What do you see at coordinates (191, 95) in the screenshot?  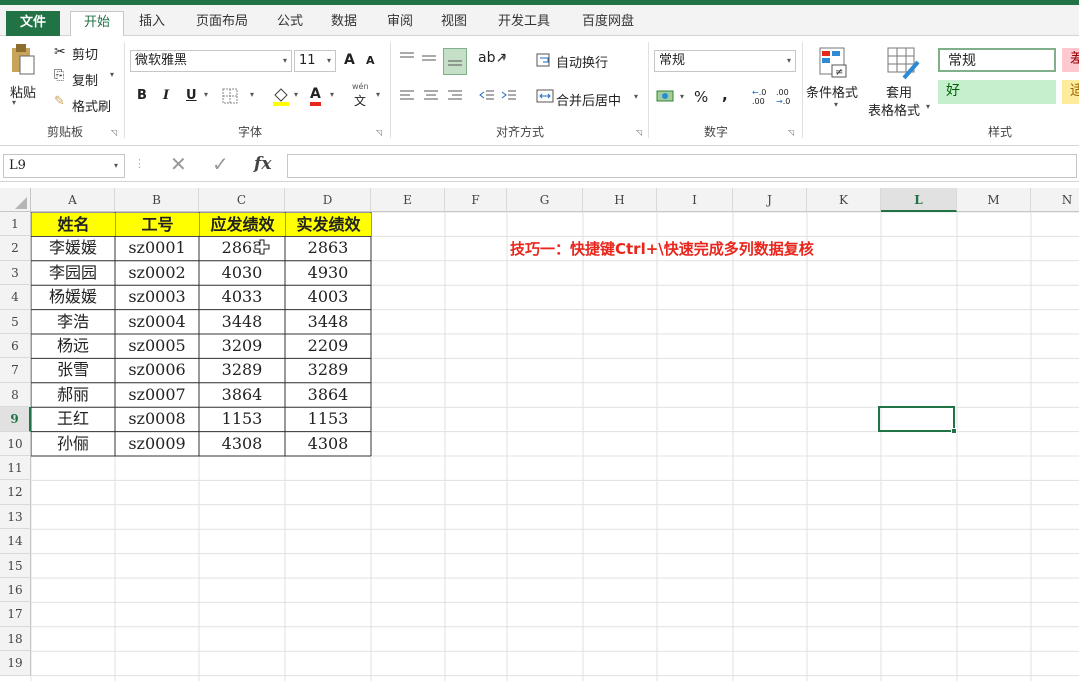 I see `underline-button: U` at bounding box center [191, 95].